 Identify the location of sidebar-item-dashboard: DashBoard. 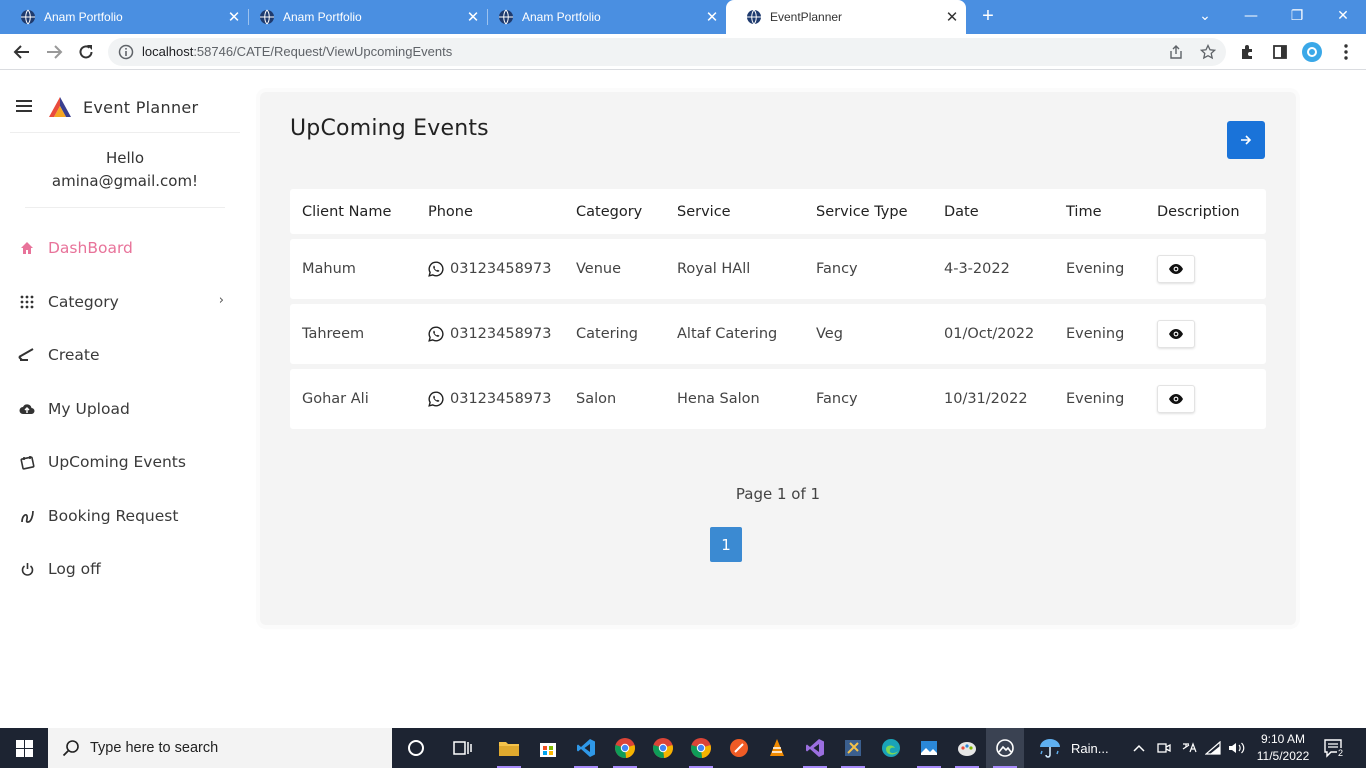
(125, 248).